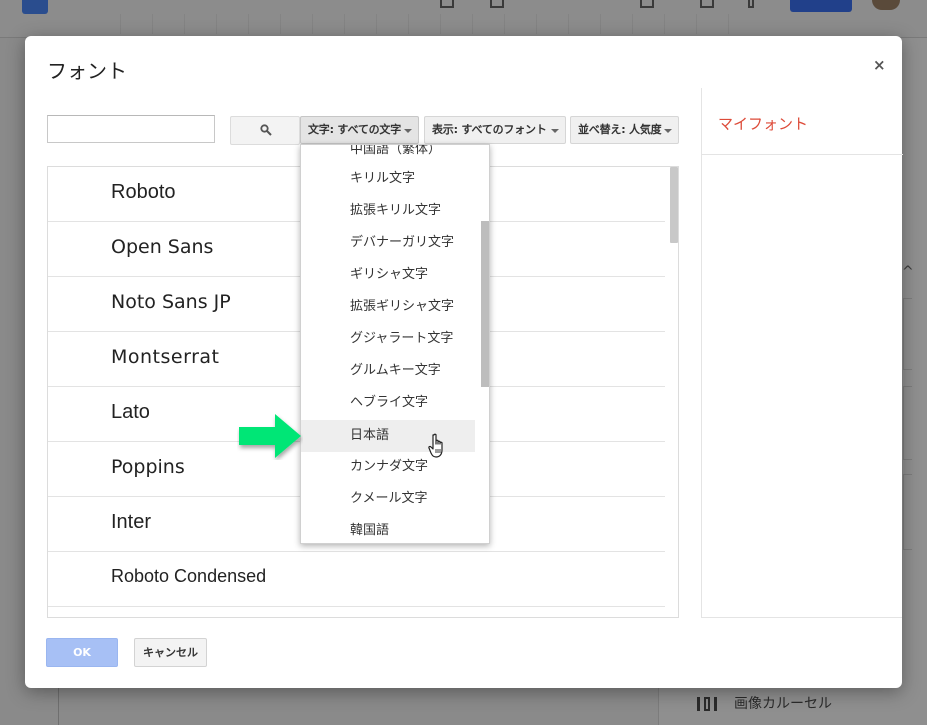 The height and width of the screenshot is (725, 927). I want to click on font-name: Montserrat, so click(165, 357).